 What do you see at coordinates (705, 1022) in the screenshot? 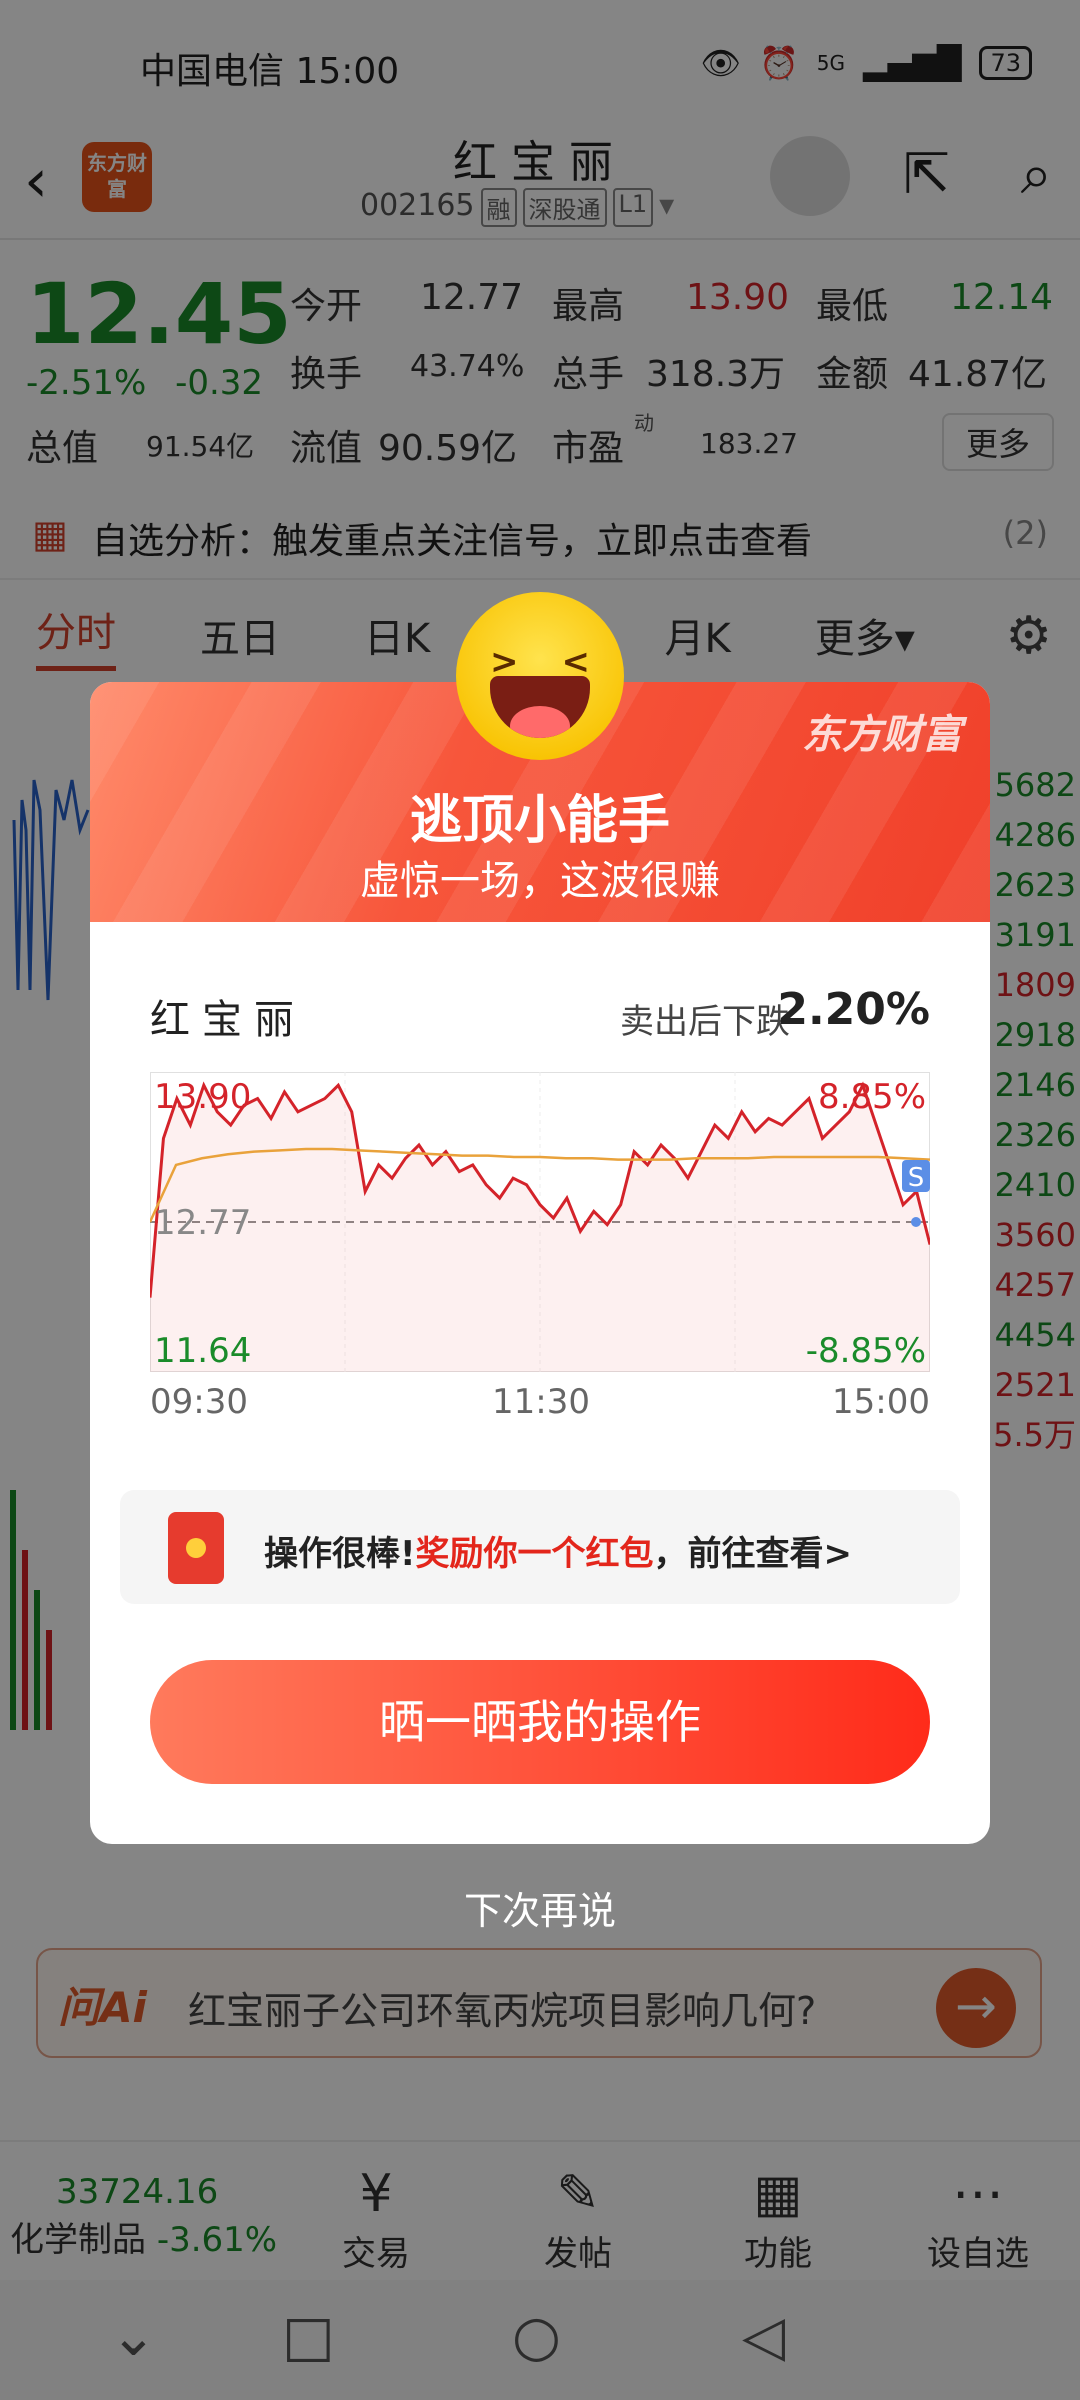
I see `drop-after-sell-label: 卖出后下跌` at bounding box center [705, 1022].